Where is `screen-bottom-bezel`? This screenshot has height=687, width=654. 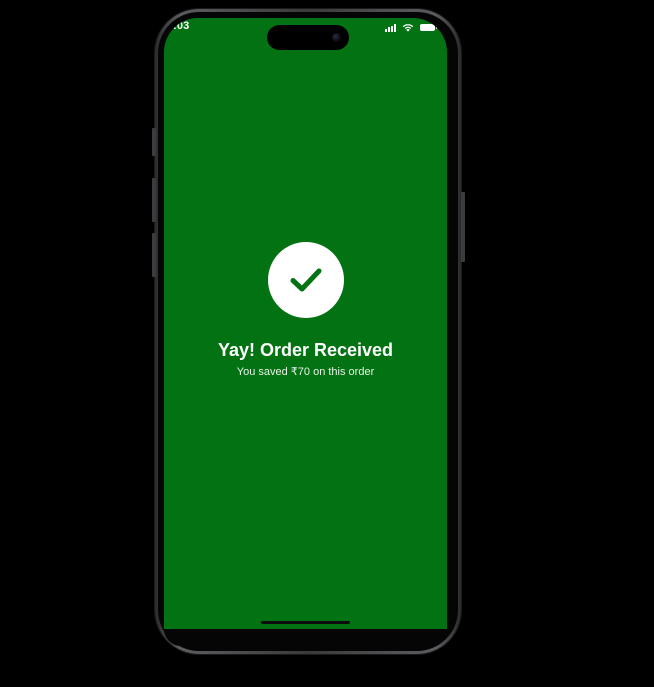 screen-bottom-bezel is located at coordinates (305, 637).